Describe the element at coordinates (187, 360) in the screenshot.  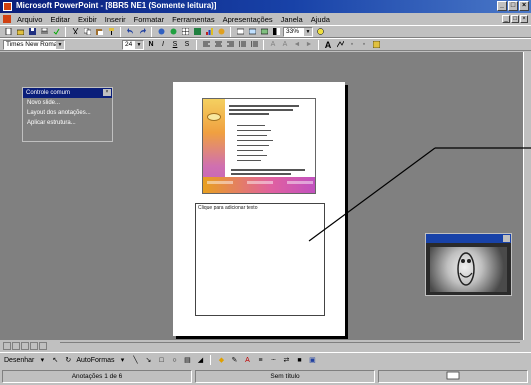
I see `text-box-icon: ▤` at that location.